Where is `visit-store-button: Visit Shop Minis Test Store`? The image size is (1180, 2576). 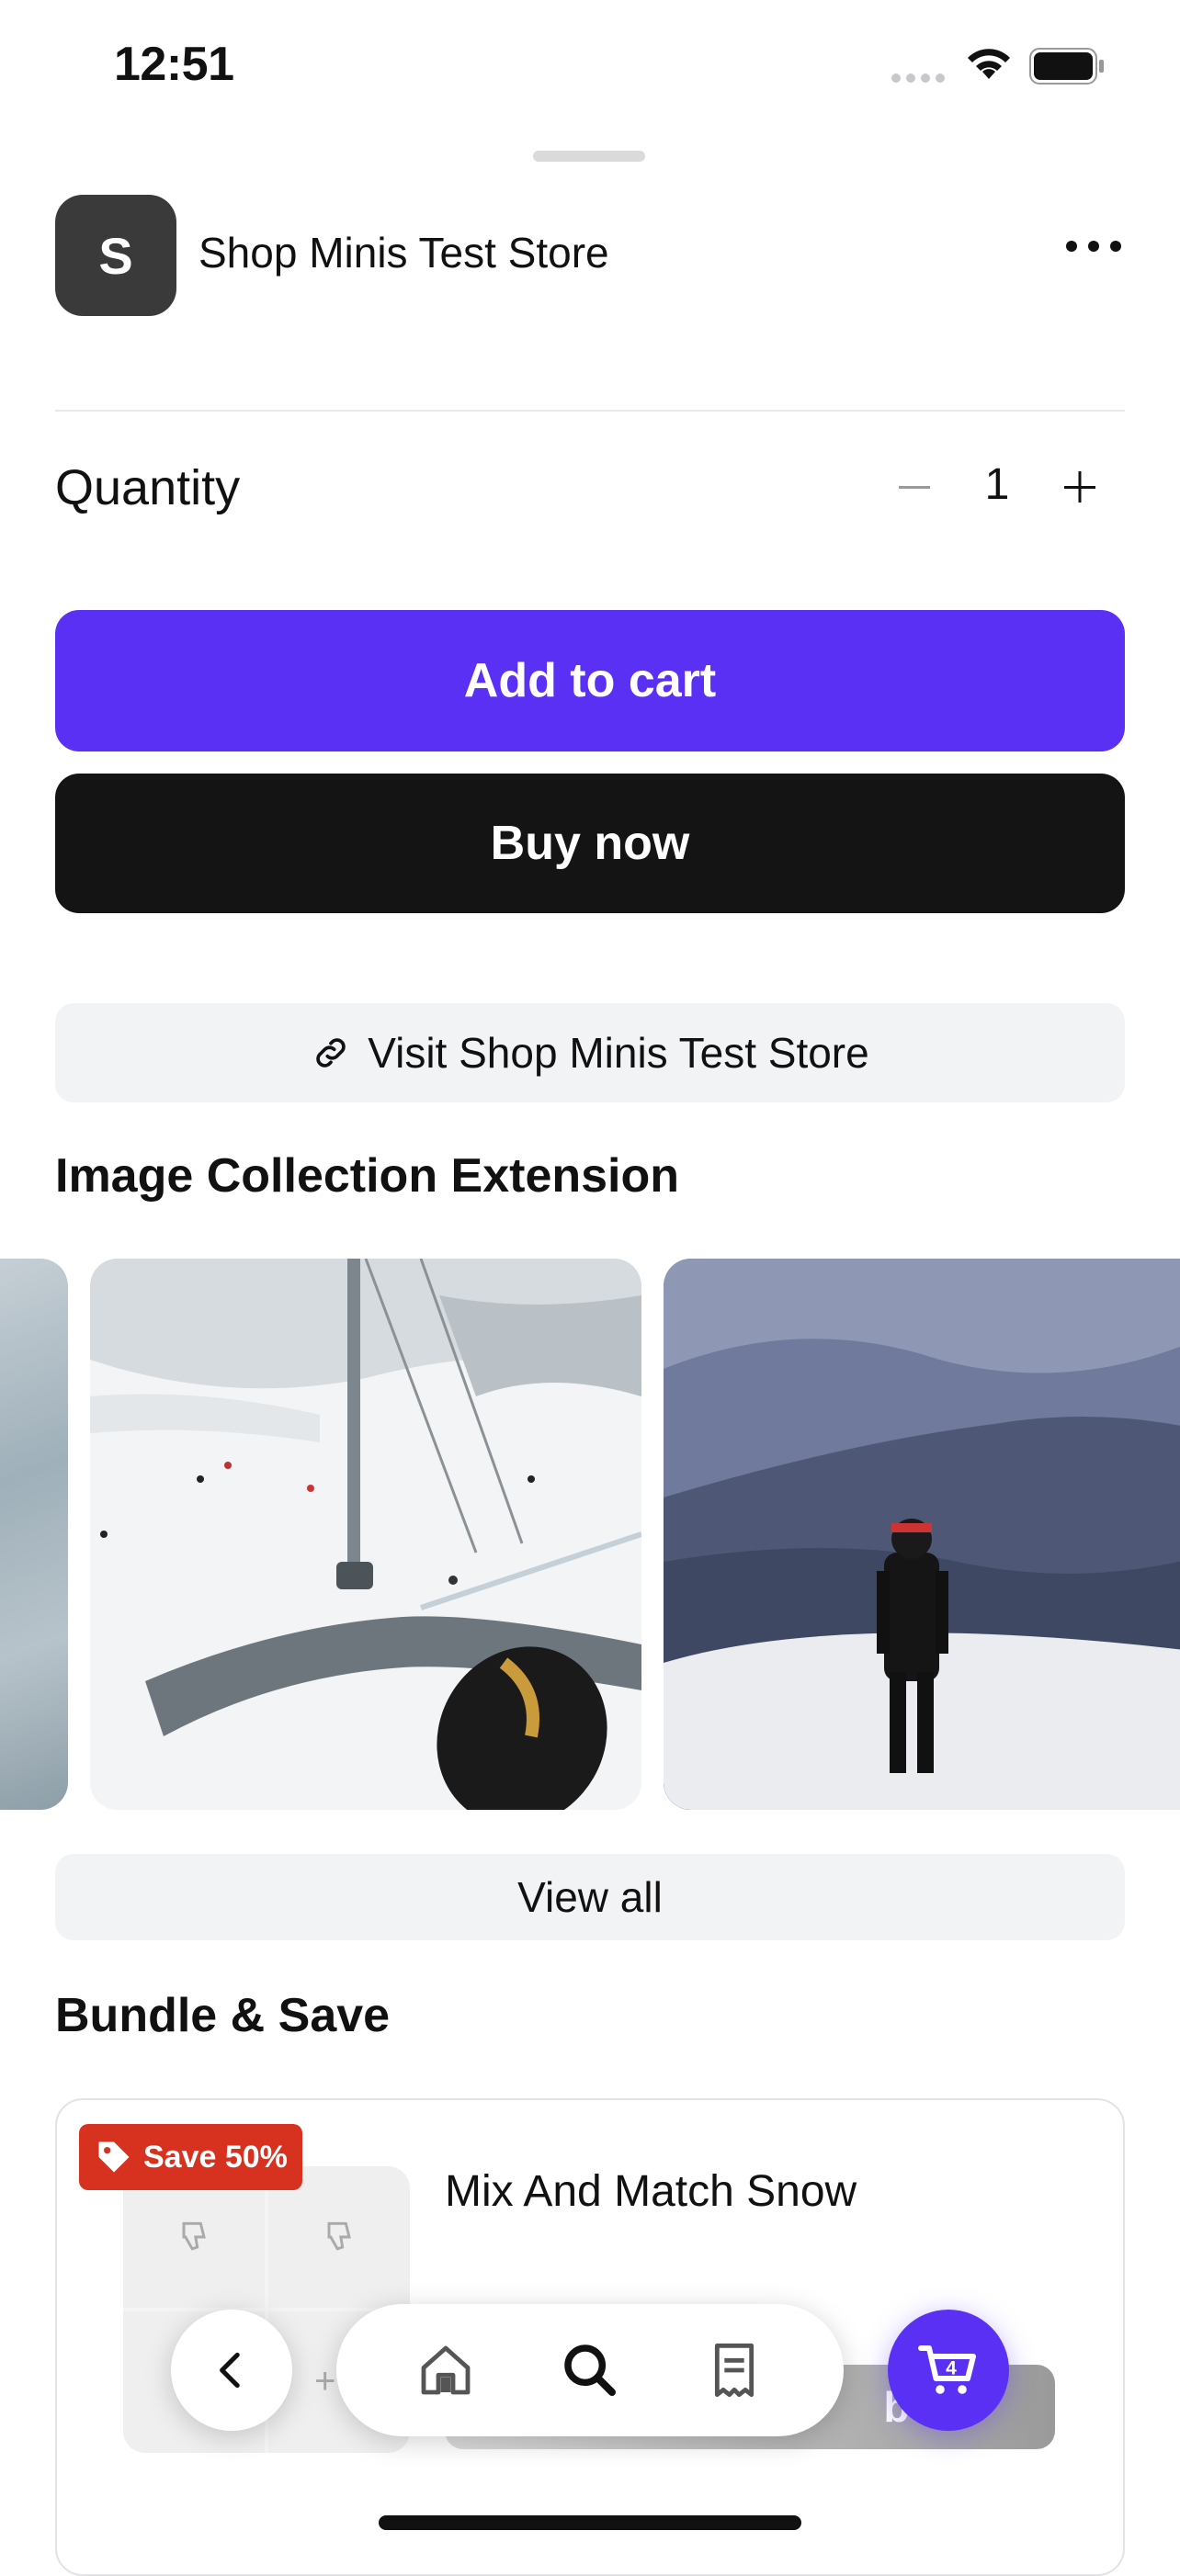
visit-store-button: Visit Shop Minis Test Store is located at coordinates (590, 1052).